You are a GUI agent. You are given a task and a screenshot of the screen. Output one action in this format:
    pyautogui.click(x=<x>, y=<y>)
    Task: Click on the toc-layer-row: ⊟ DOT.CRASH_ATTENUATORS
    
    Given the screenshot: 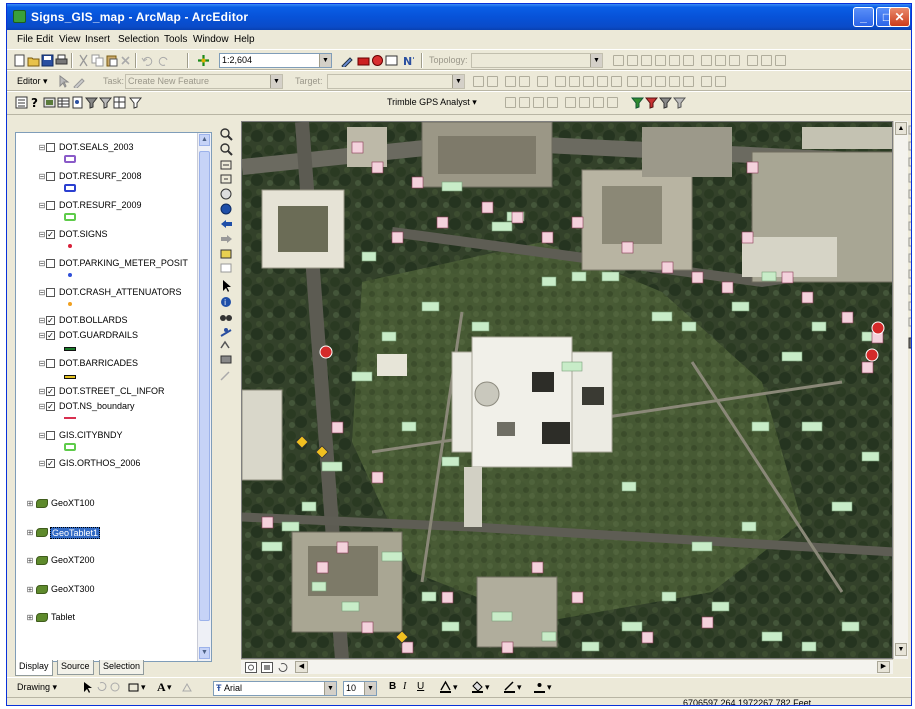 What is the action you would take?
    pyautogui.click(x=106, y=293)
    